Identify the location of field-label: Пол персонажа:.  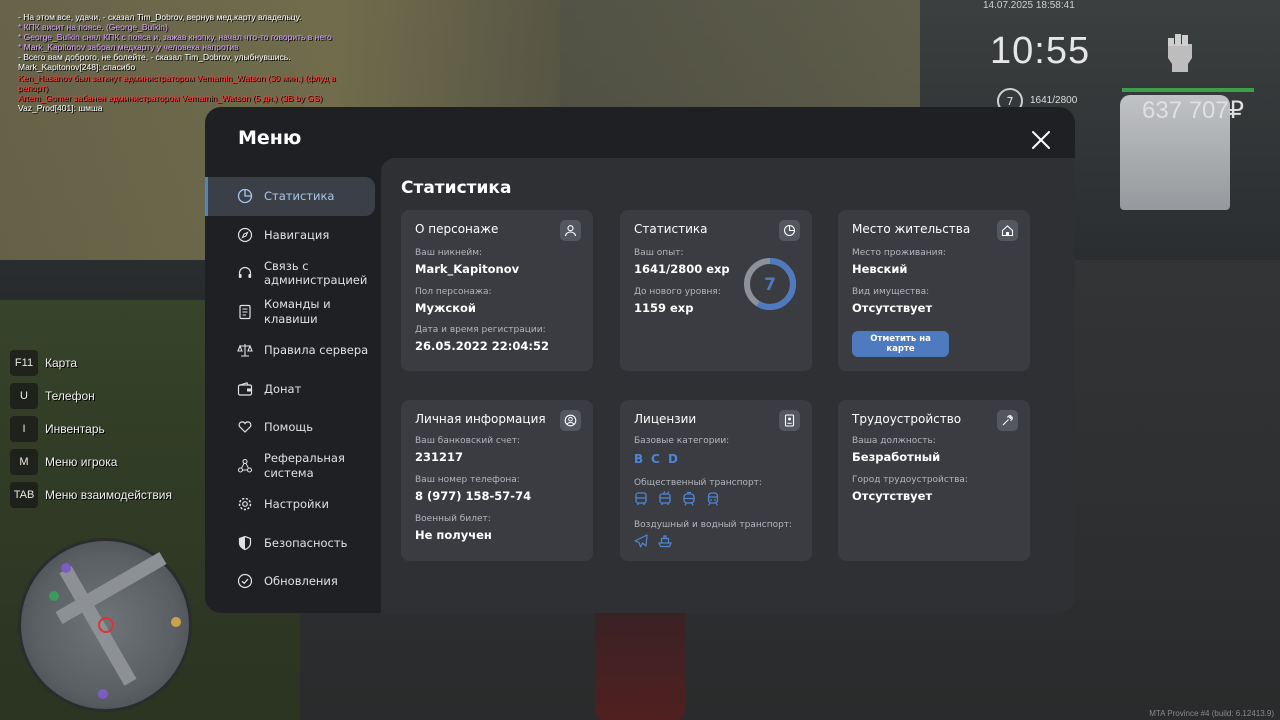
(453, 292).